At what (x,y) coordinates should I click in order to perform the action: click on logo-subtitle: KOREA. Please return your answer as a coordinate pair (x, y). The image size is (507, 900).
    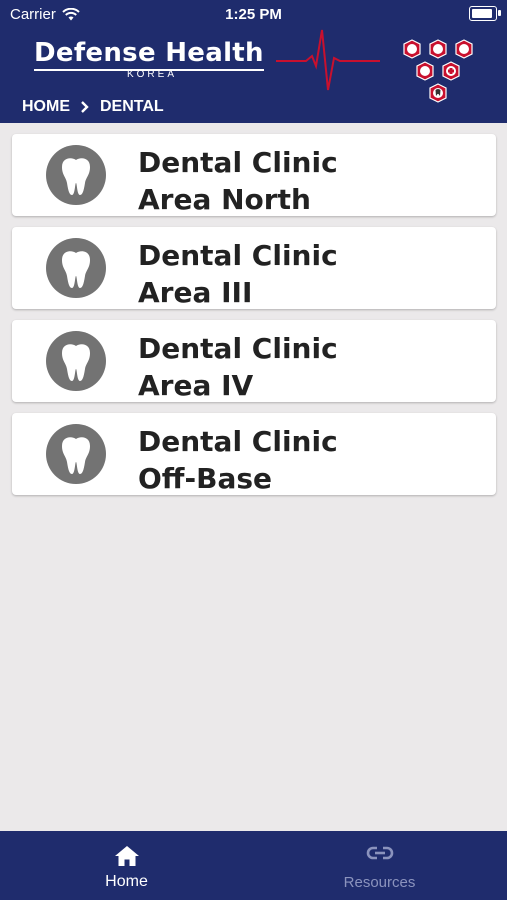
    Looking at the image, I should click on (151, 74).